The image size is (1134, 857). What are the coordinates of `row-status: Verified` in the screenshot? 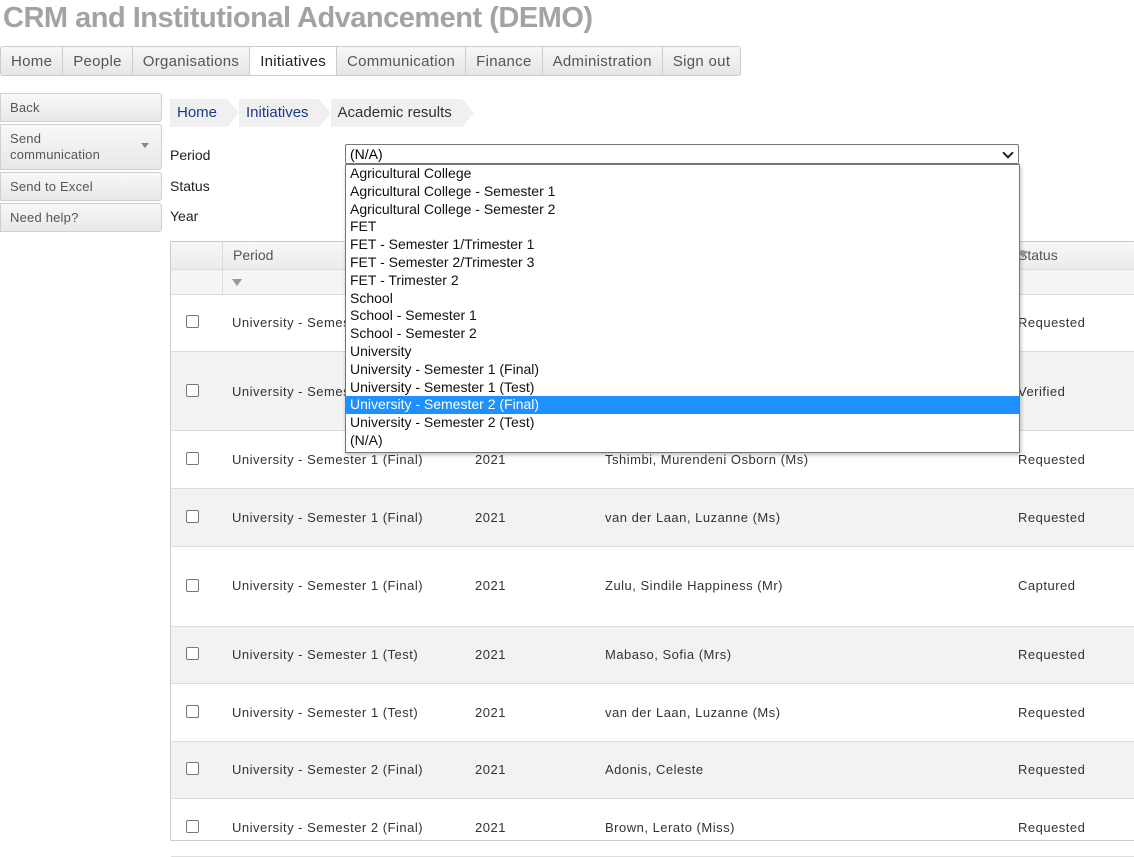 It's located at (1042, 391).